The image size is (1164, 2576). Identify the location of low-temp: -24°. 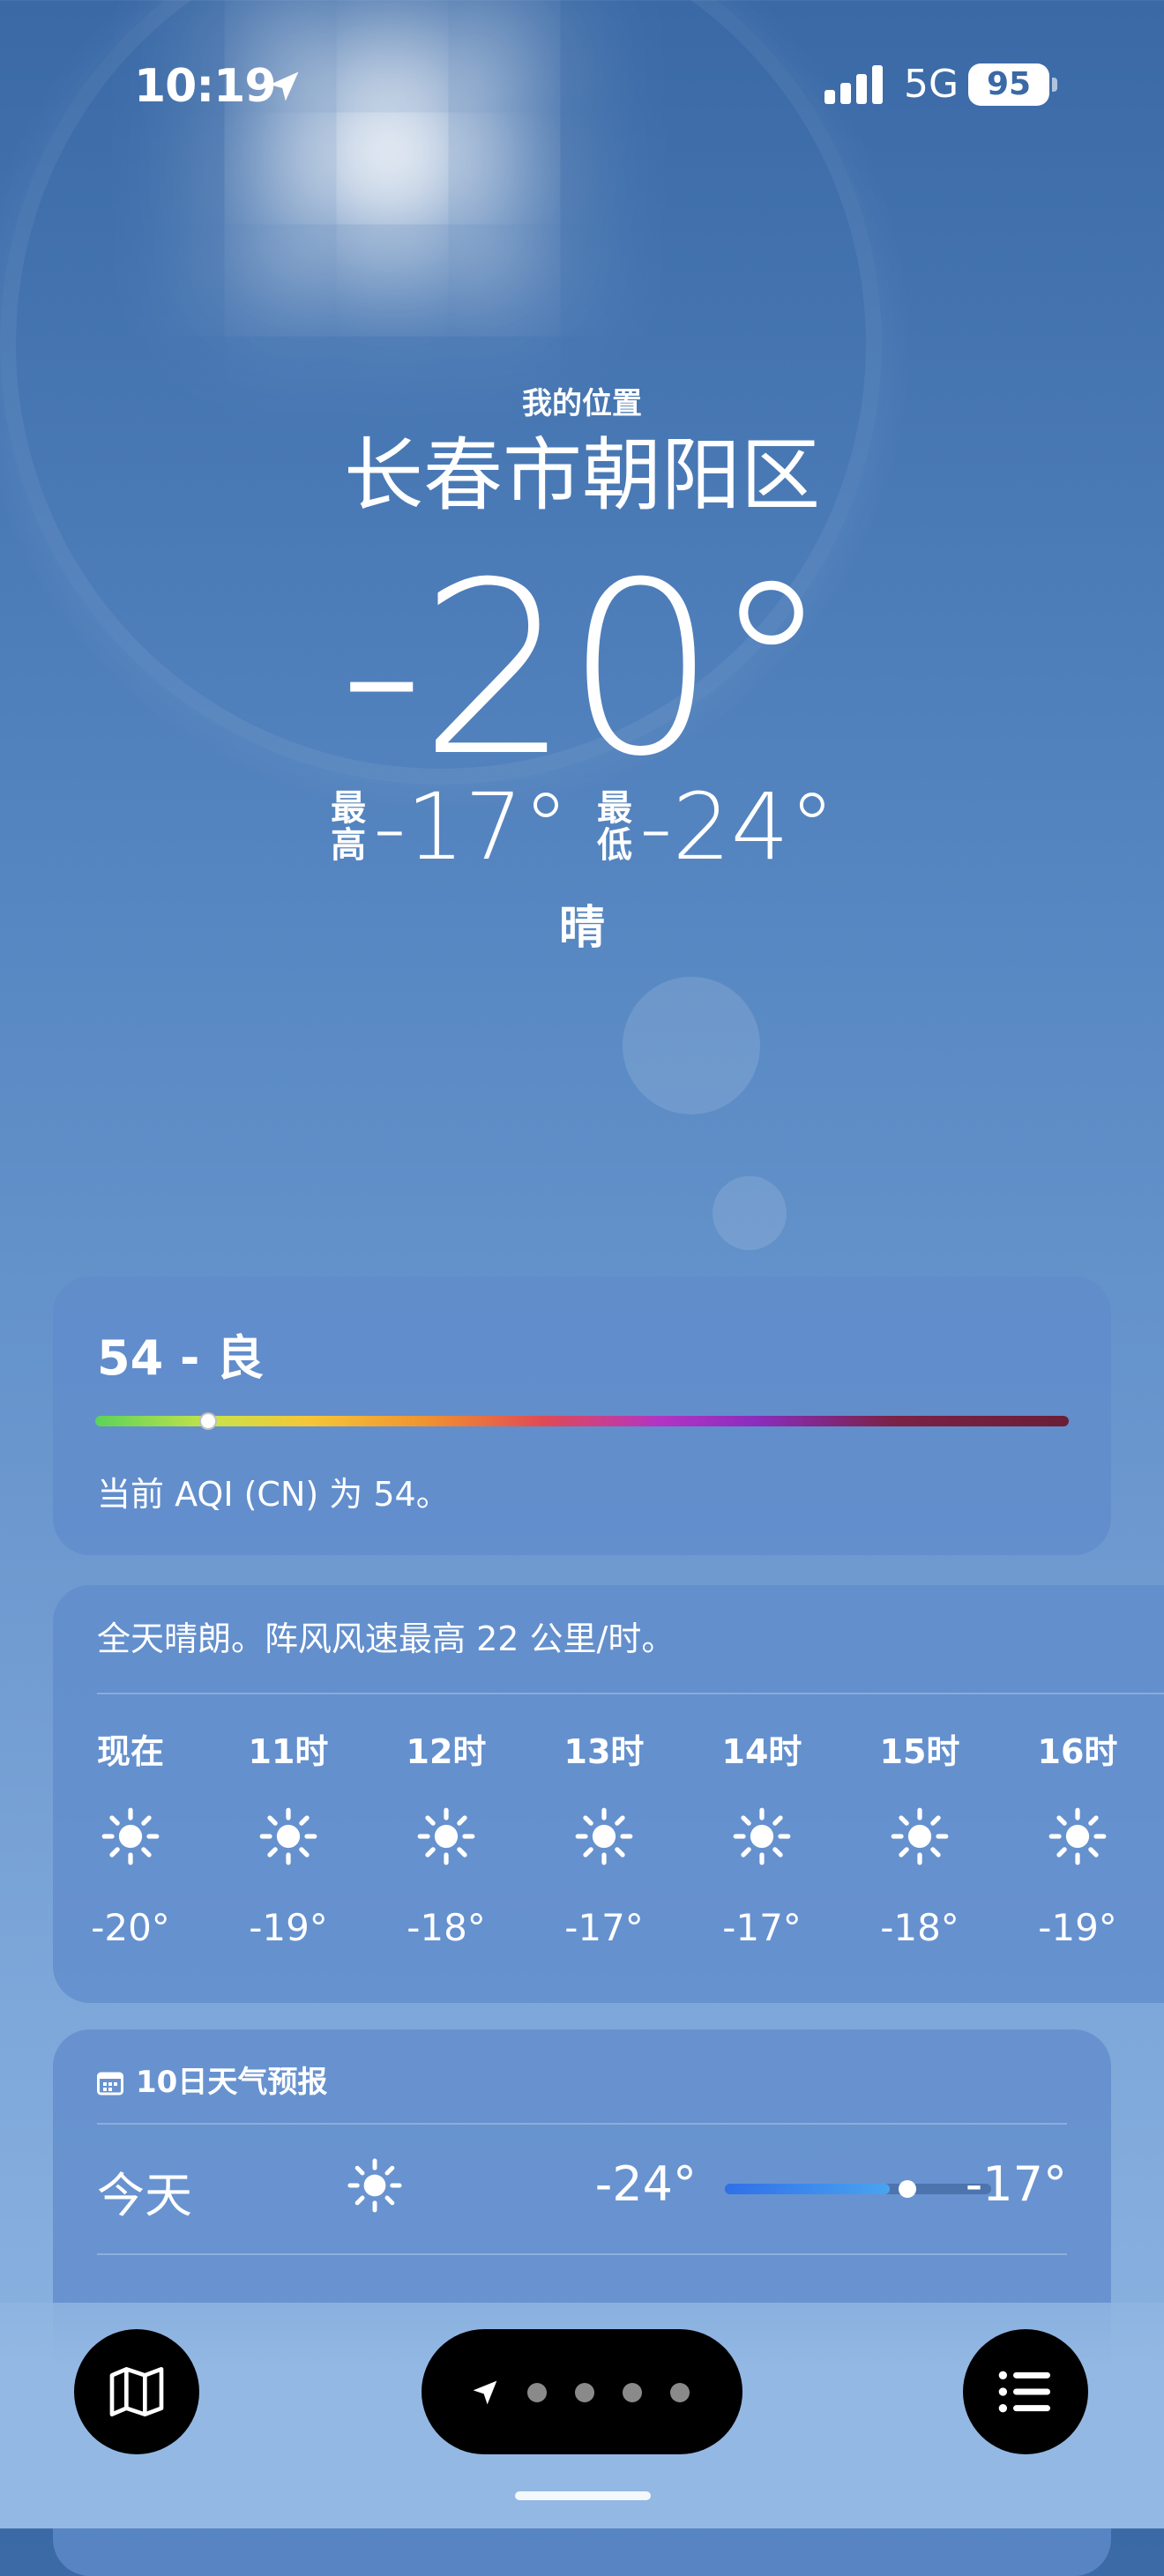
(737, 827).